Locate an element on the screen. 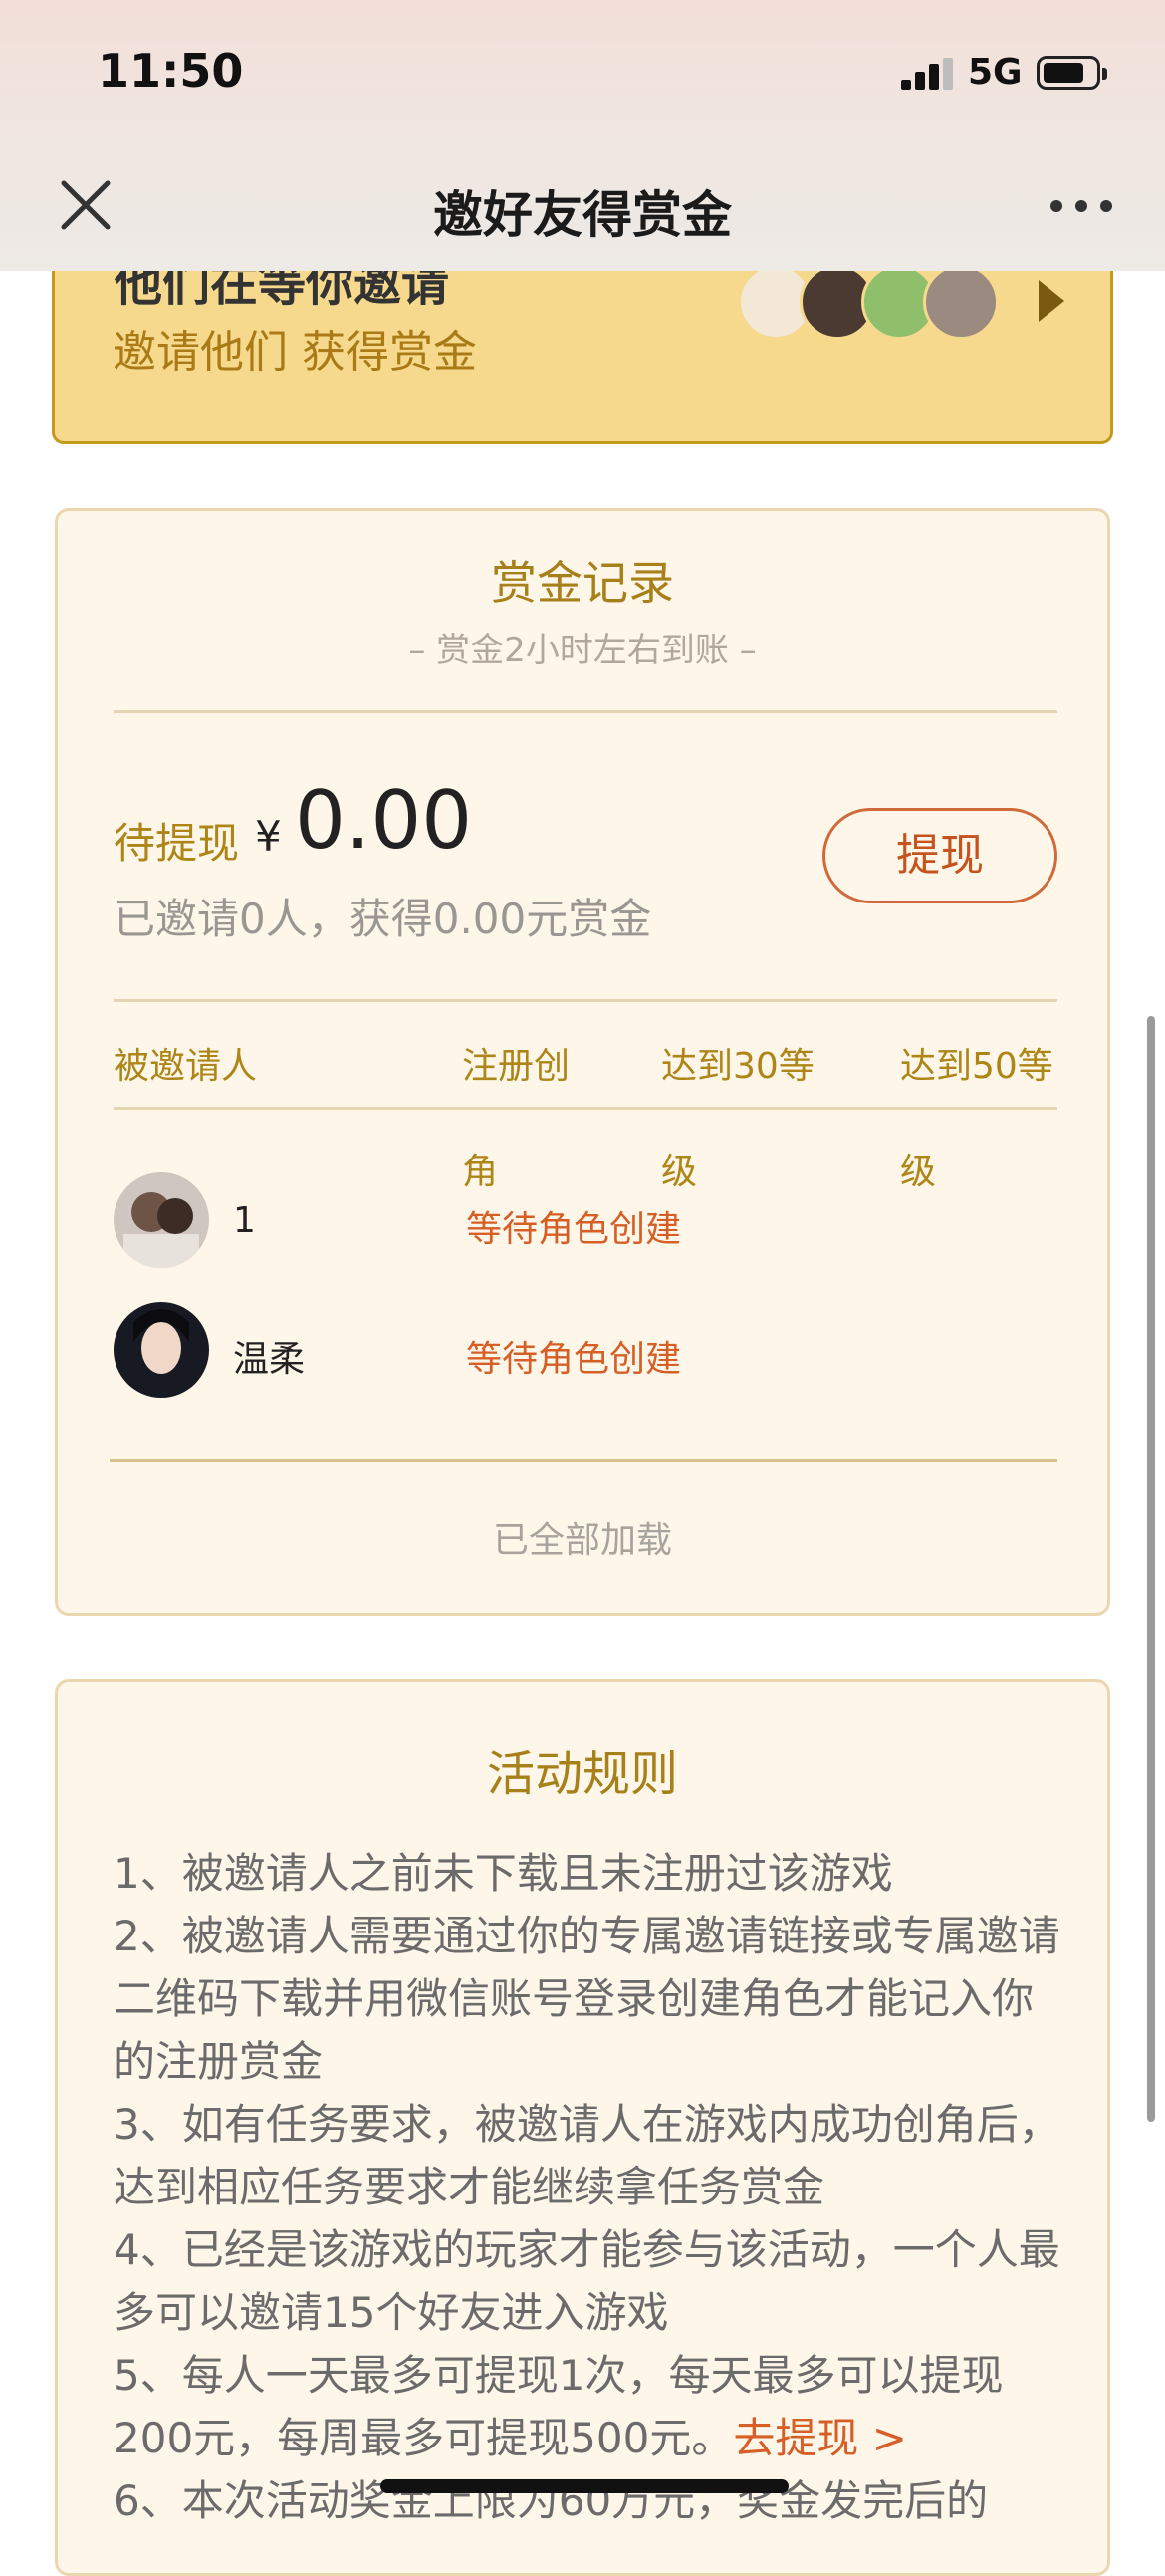  friend-avatars is located at coordinates (883, 302).